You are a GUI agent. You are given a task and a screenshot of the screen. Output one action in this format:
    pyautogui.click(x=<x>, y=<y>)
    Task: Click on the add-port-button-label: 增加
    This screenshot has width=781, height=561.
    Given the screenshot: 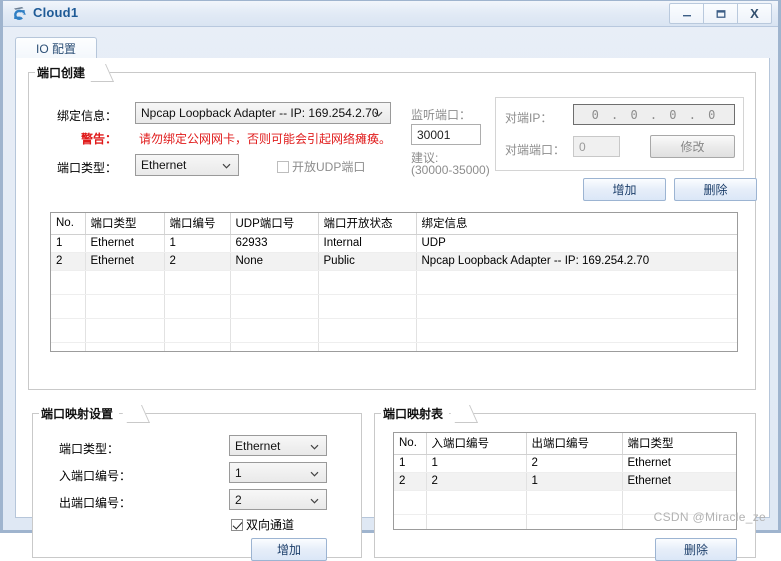 What is the action you would take?
    pyautogui.click(x=624, y=190)
    